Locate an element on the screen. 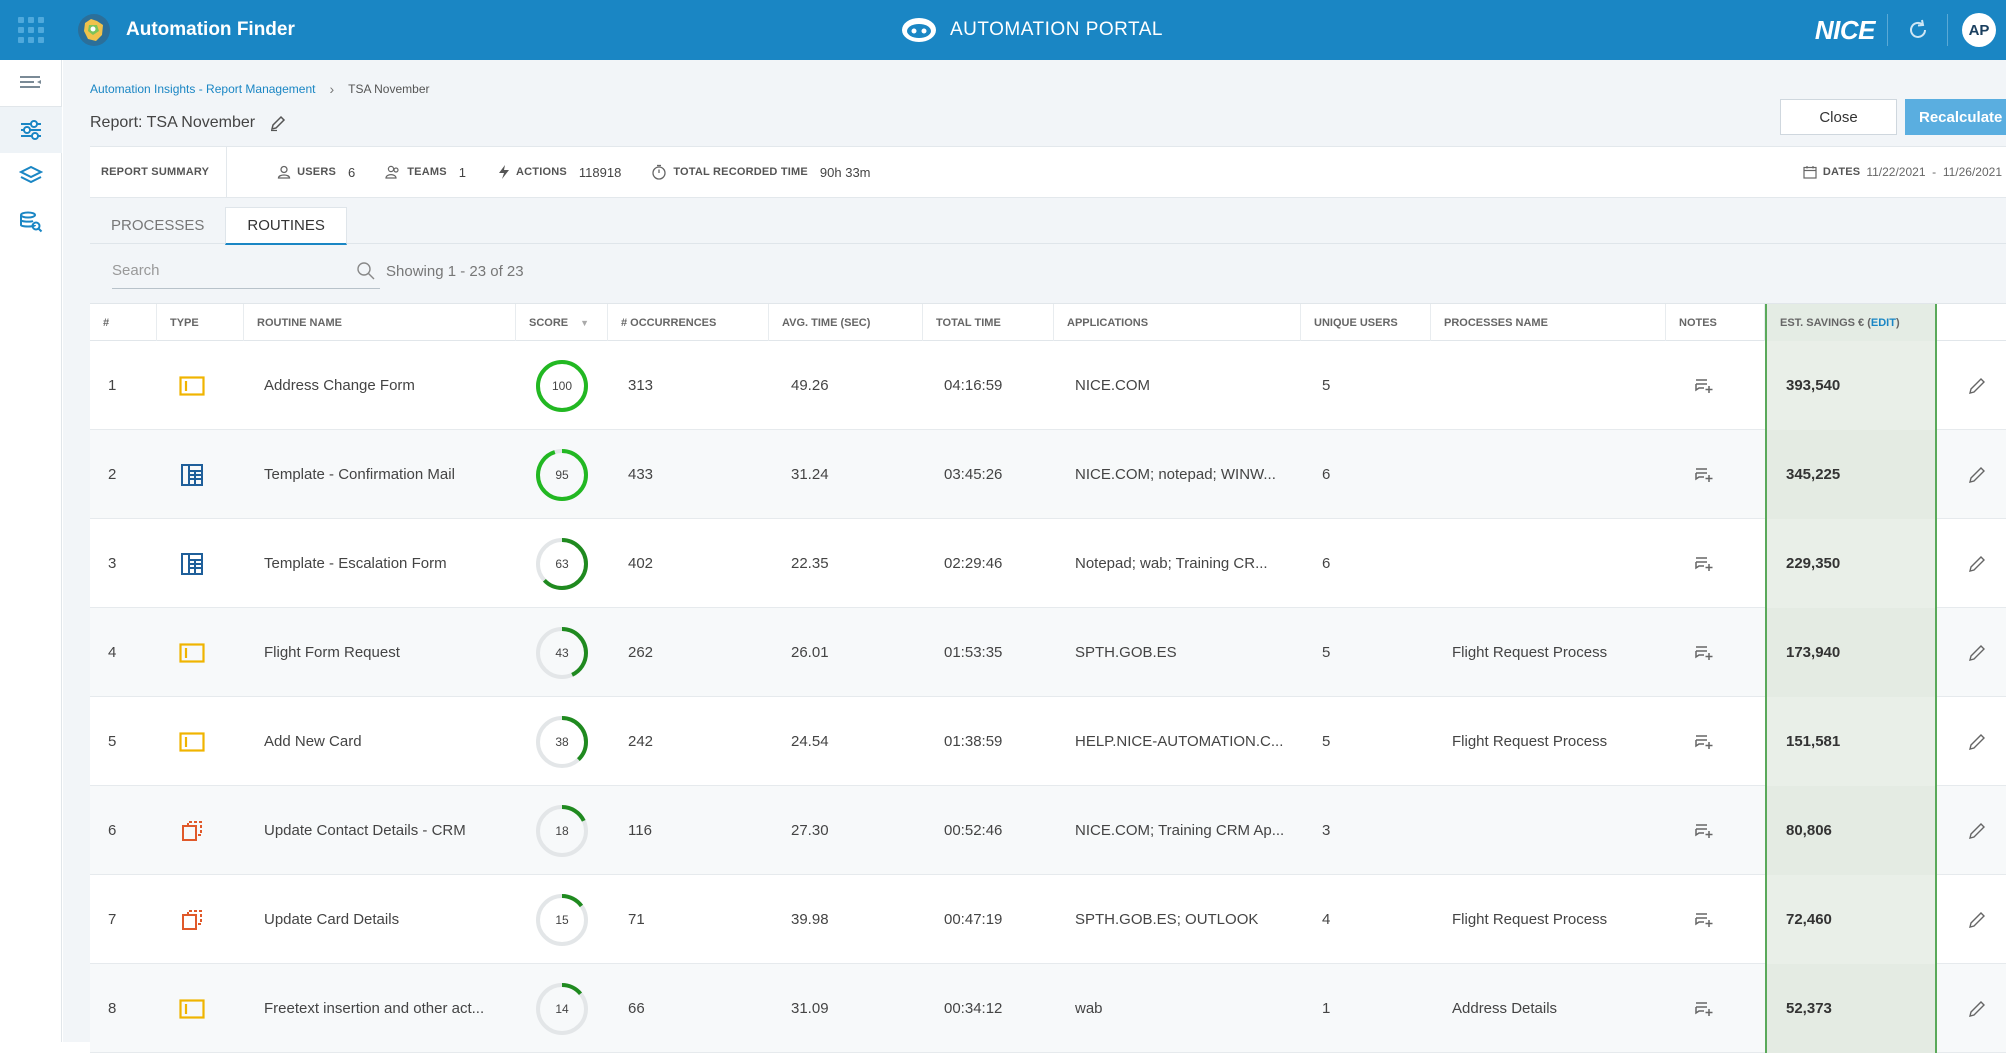  col-number: # is located at coordinates (123, 322).